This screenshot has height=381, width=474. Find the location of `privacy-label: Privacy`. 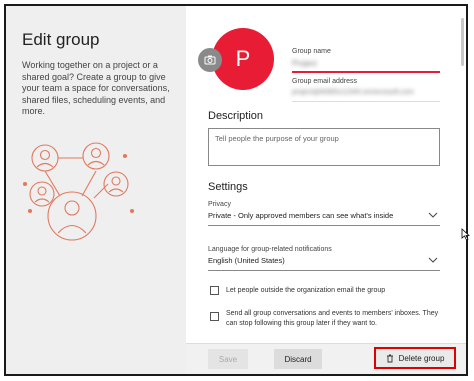

privacy-label: Privacy is located at coordinates (219, 204).